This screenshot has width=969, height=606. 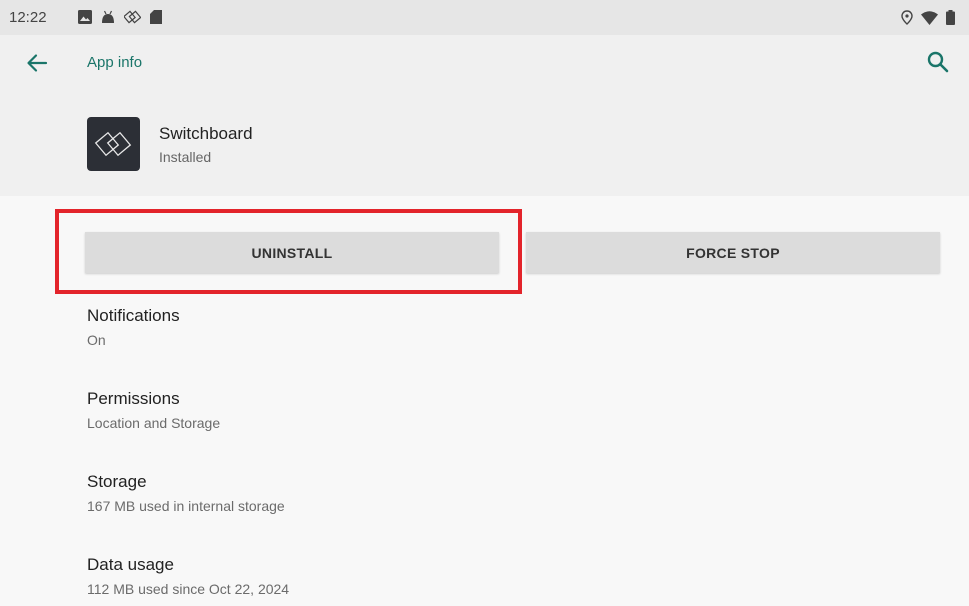 What do you see at coordinates (733, 252) in the screenshot?
I see `force-stop-button: FORCE STOP` at bounding box center [733, 252].